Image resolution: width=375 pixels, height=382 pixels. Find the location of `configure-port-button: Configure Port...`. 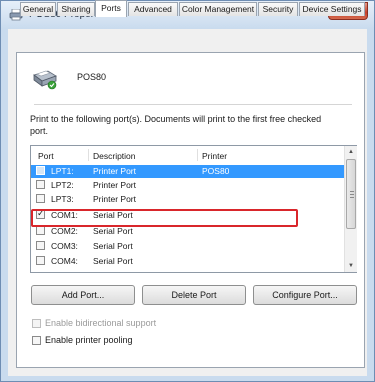

configure-port-button: Configure Port... is located at coordinates (305, 295).